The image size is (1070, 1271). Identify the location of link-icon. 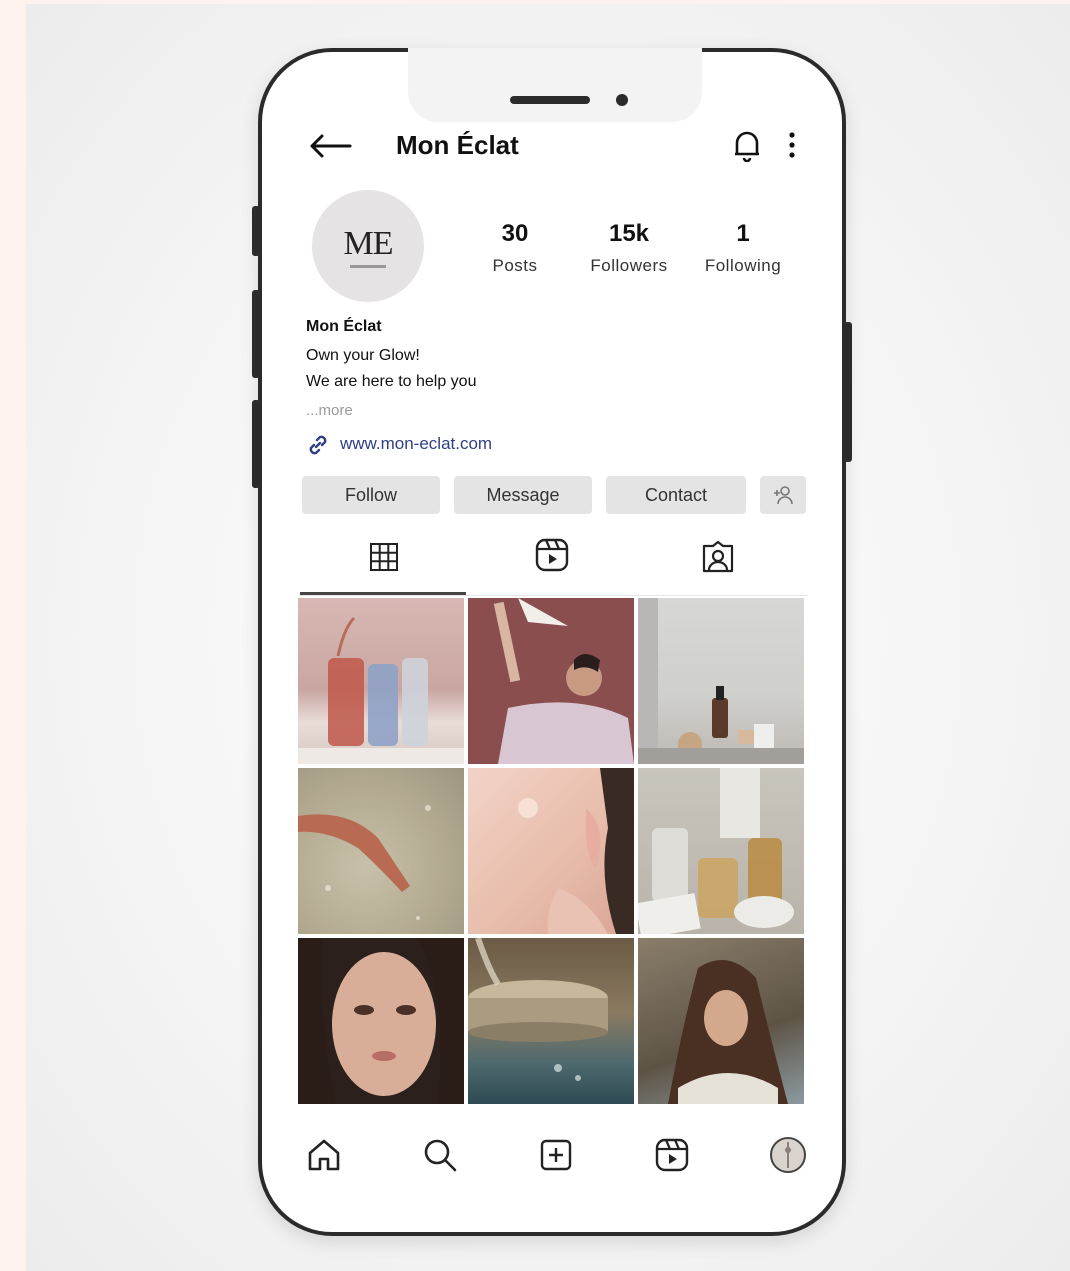
(318, 445).